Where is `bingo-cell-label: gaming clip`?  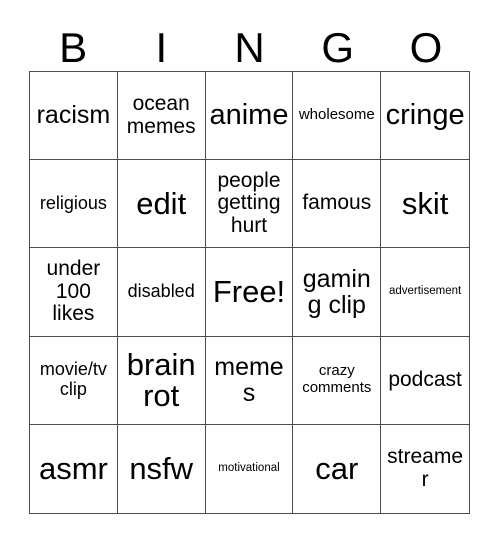
bingo-cell-label: gaming clip is located at coordinates (336, 291).